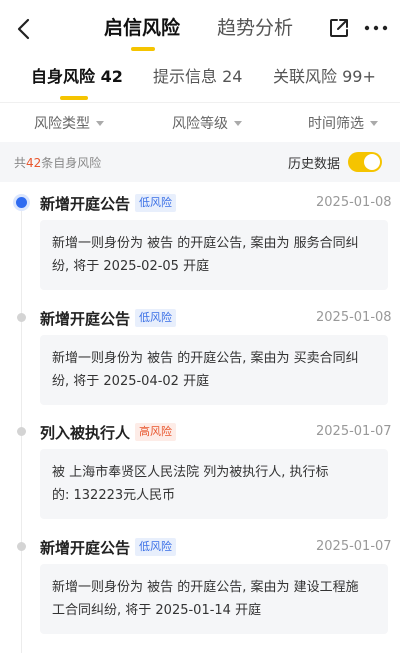 Image resolution: width=400 pixels, height=653 pixels. What do you see at coordinates (131, 266) in the screenshot?
I see `risk-detail-line-2: 纷, 将于 2025-02-05 开庭` at bounding box center [131, 266].